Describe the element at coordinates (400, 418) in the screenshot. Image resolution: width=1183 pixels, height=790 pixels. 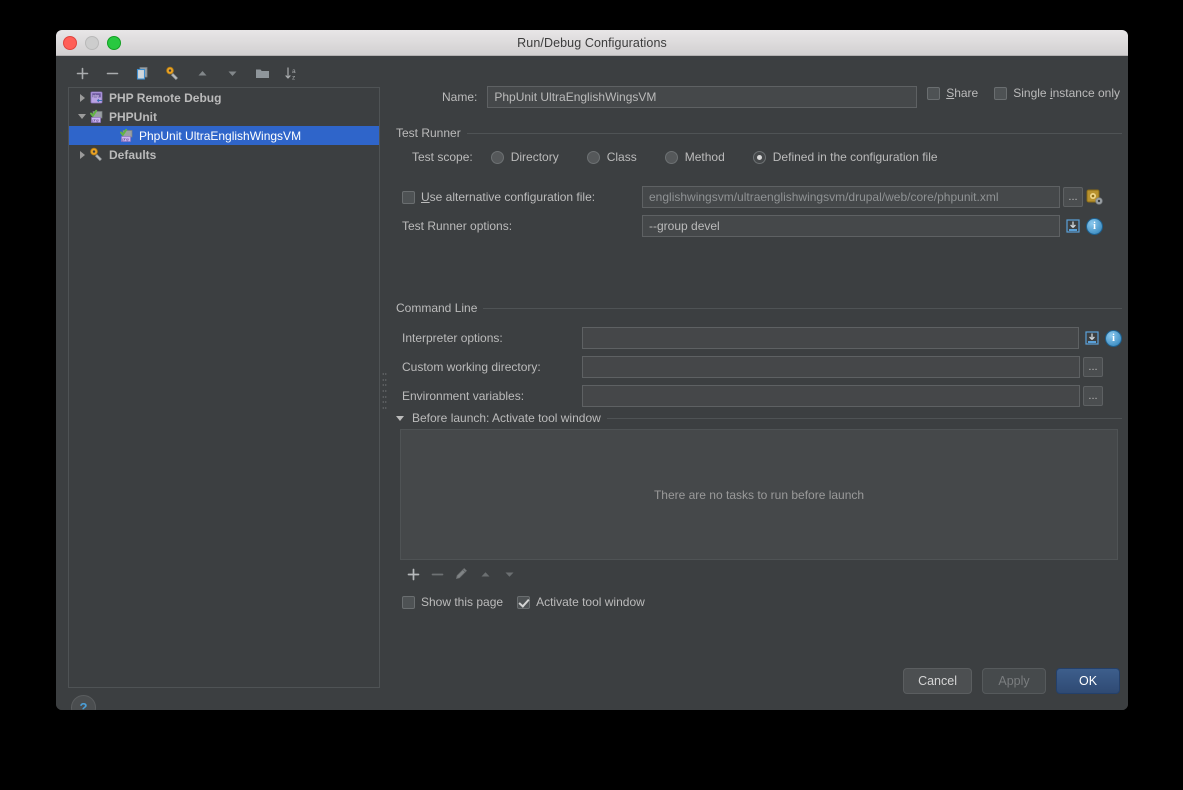
I see `chevron-down-icon` at that location.